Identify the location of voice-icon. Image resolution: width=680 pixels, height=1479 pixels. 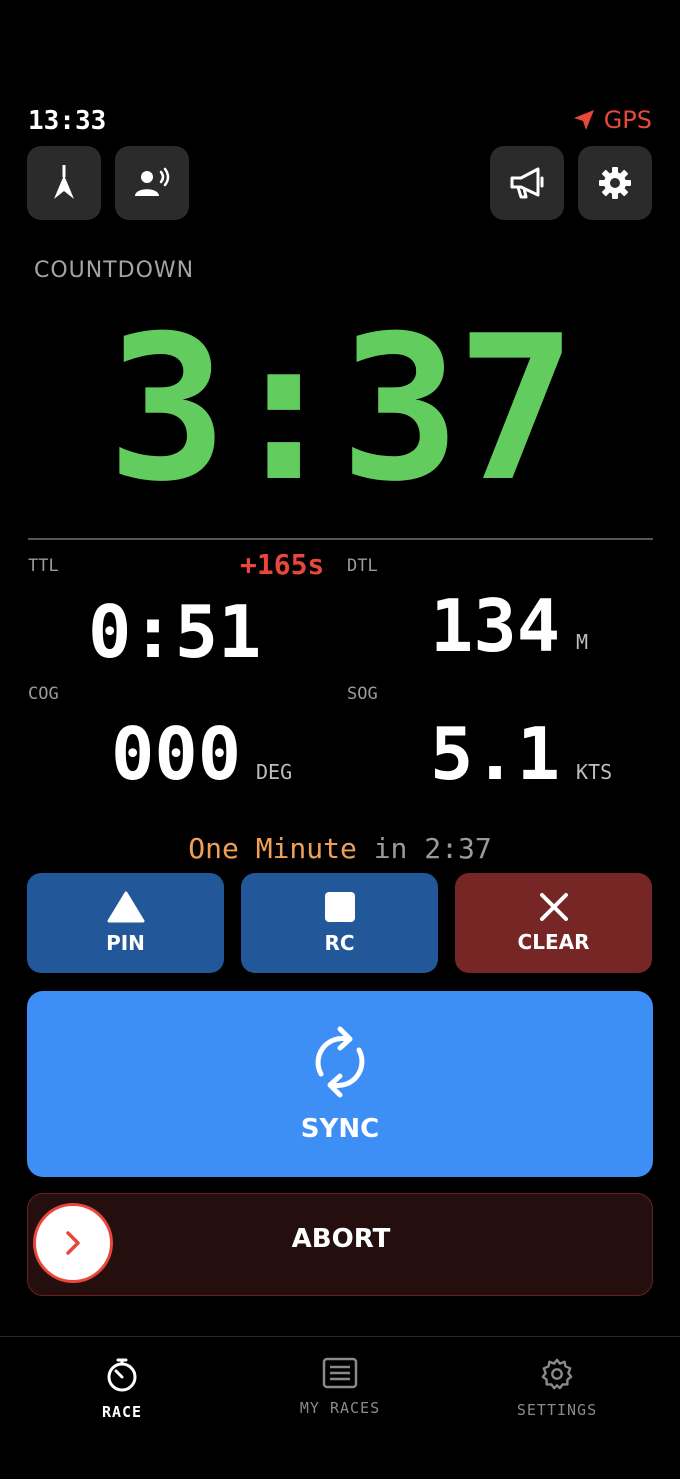
(152, 181).